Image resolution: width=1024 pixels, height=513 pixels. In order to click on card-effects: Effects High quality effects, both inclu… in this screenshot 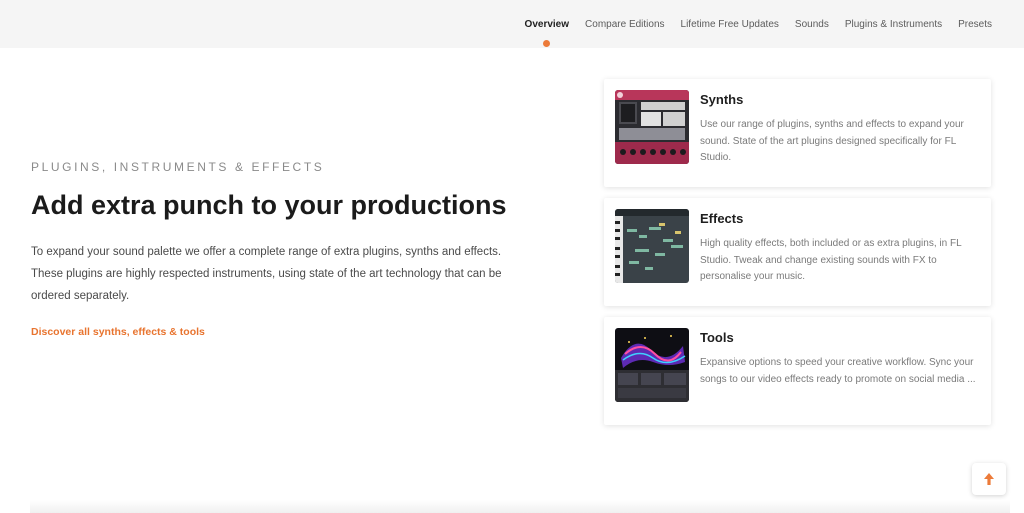, I will do `click(797, 252)`.